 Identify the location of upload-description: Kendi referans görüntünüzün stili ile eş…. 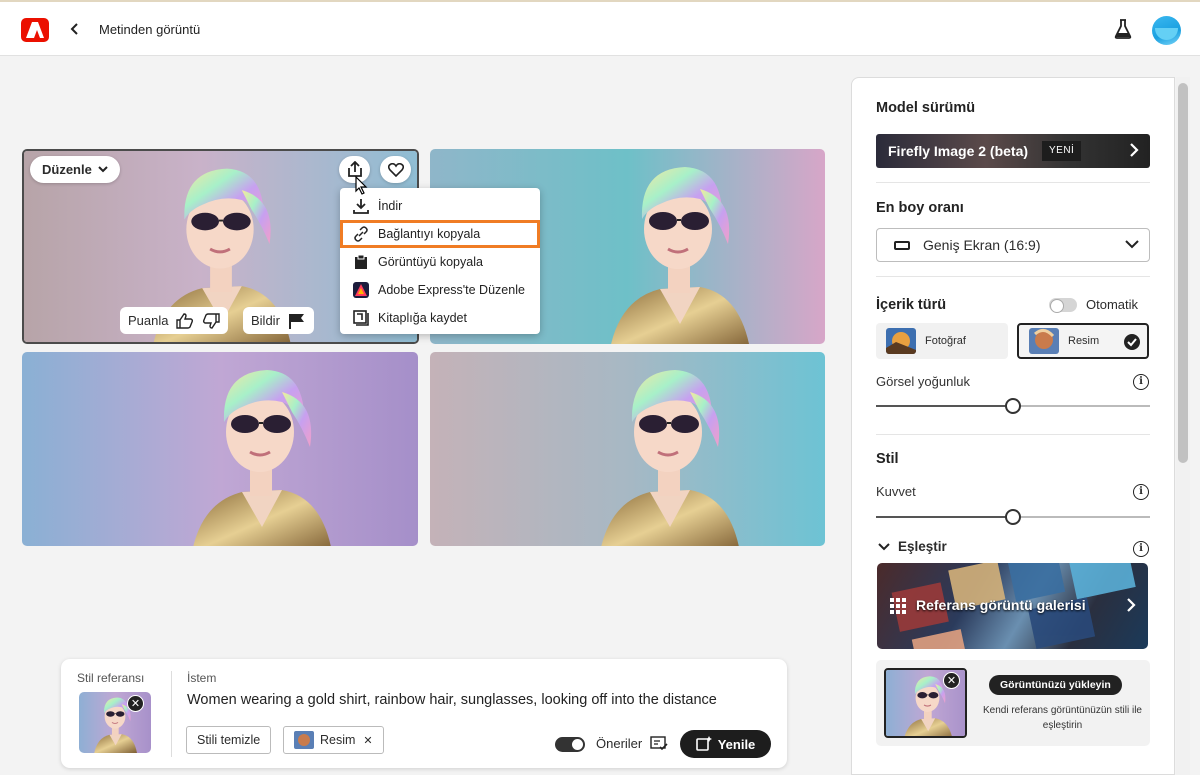
(1062, 718).